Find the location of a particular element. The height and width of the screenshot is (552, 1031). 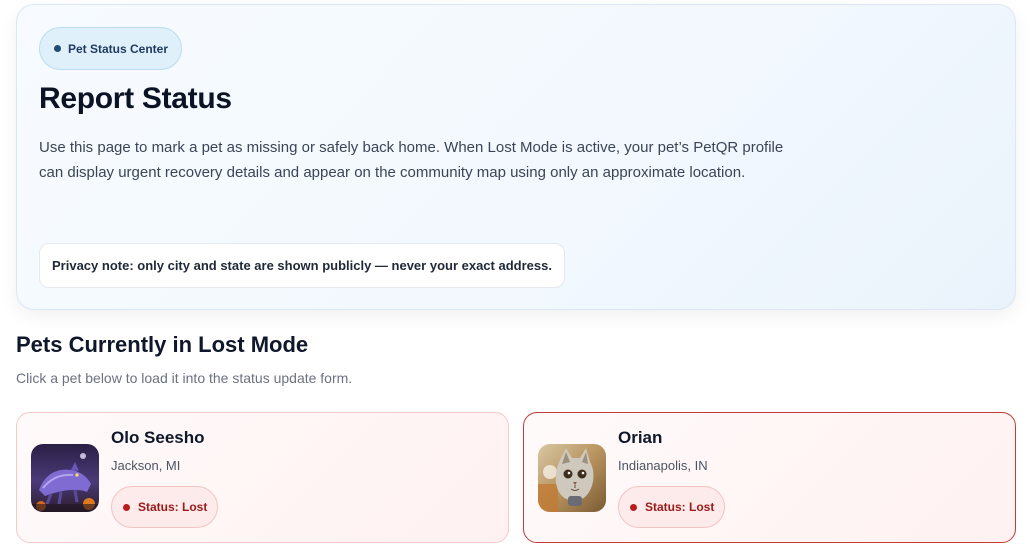

badge-label: Pet Status Center is located at coordinates (118, 48).